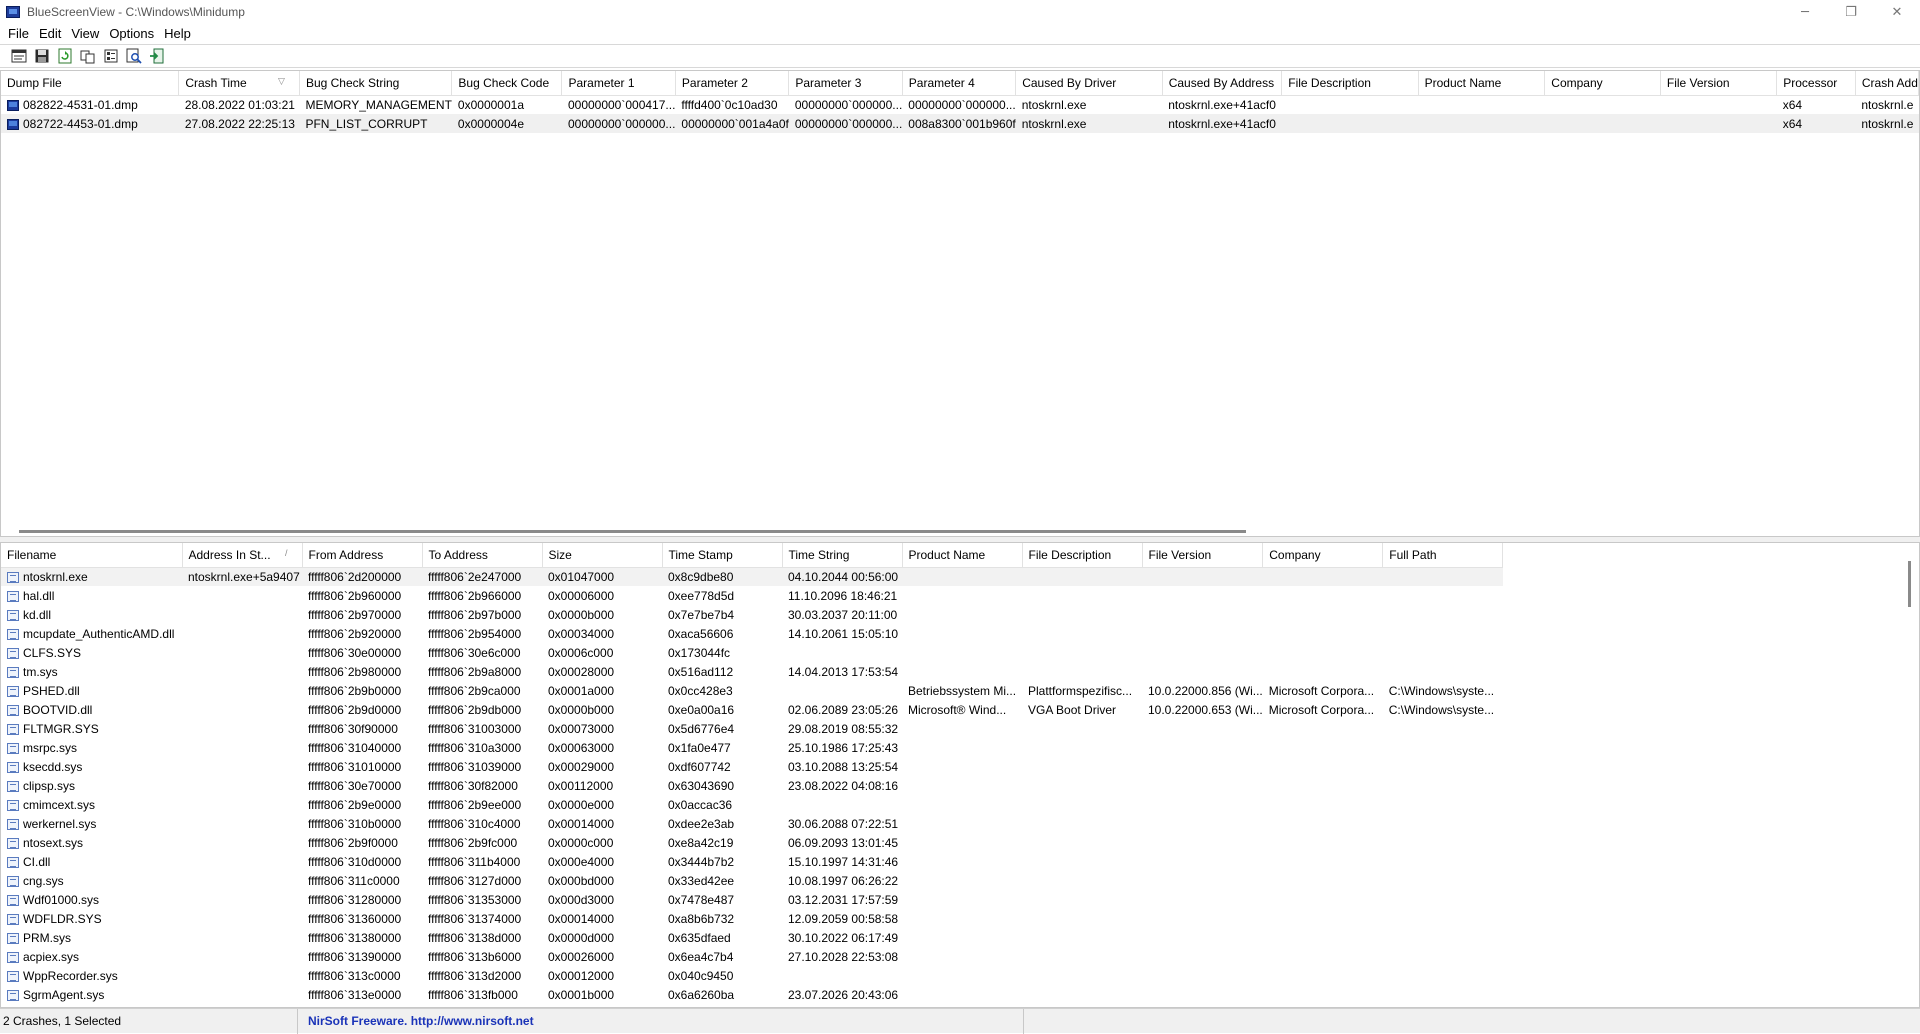 The width and height of the screenshot is (1920, 1034). Describe the element at coordinates (1805, 12) in the screenshot. I see `minimize-button: ─` at that location.